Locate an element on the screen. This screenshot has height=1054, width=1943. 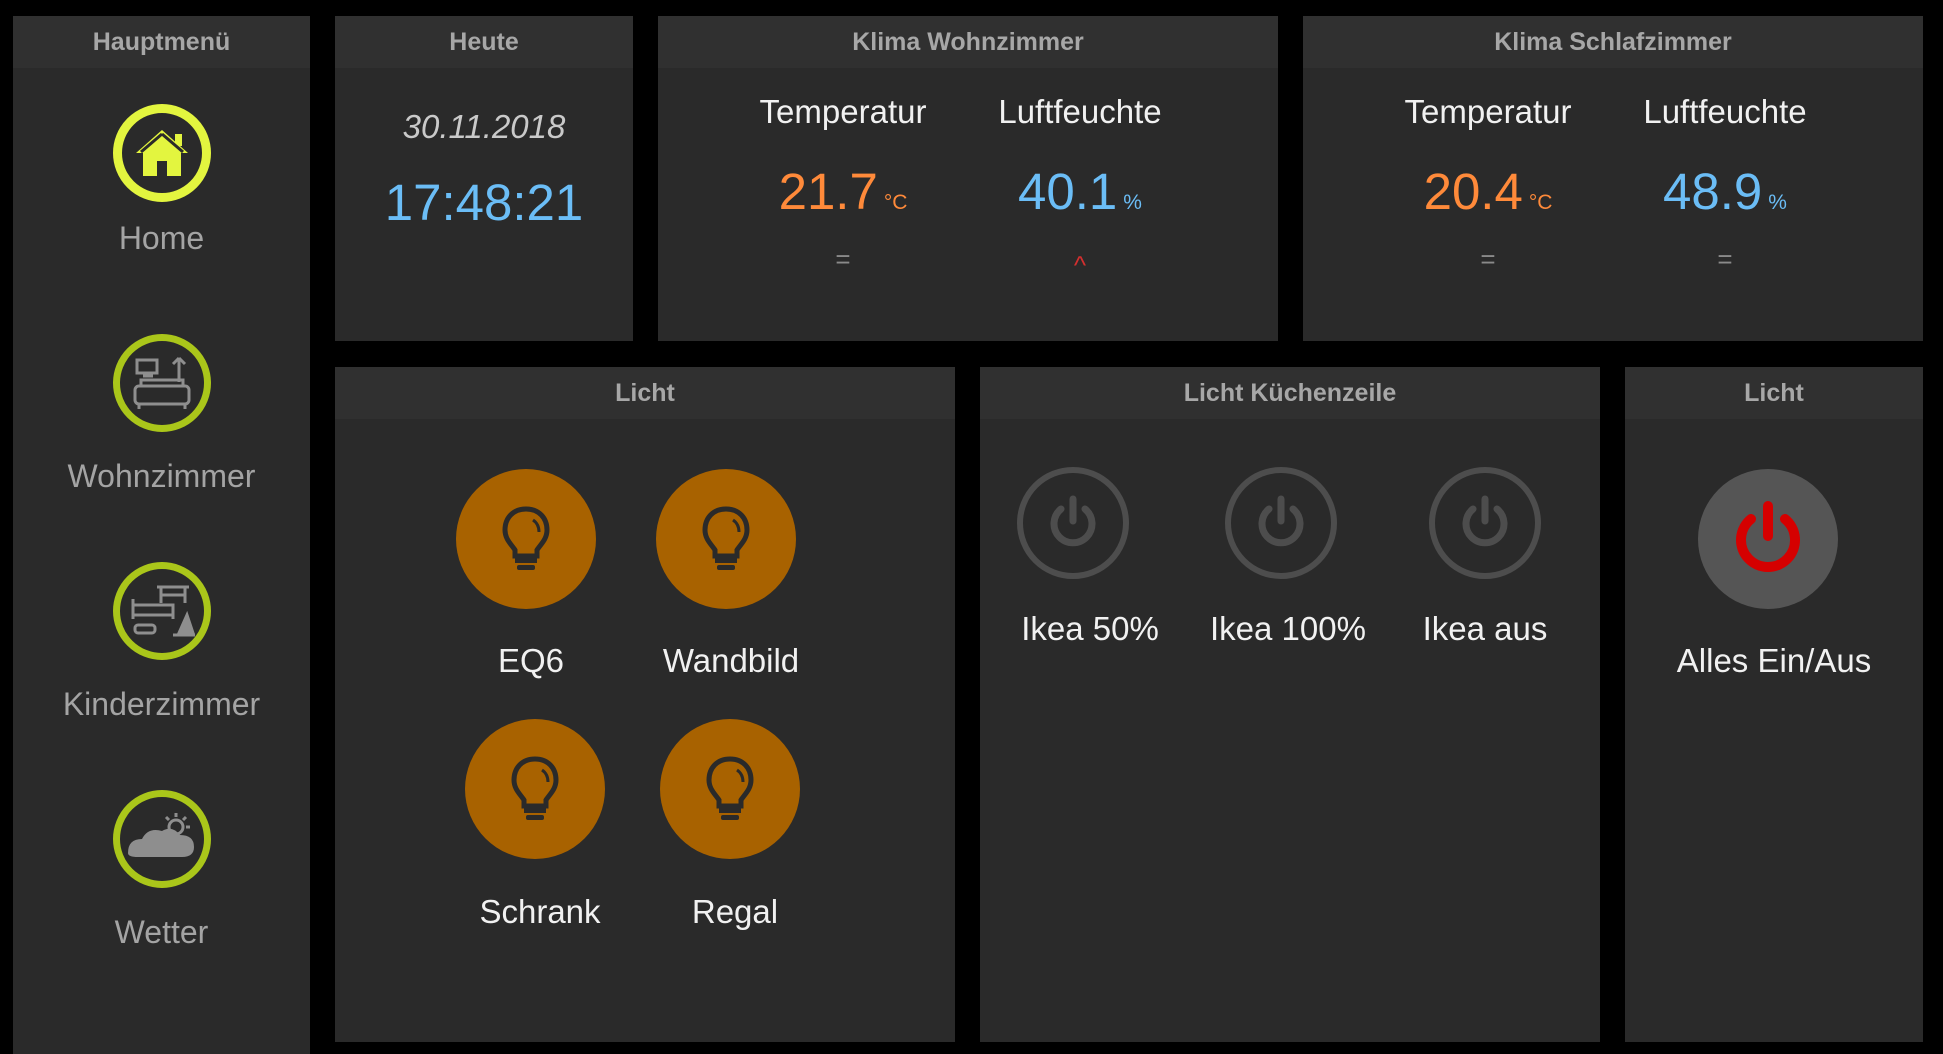
nav-item-home: Home is located at coordinates (161, 180).